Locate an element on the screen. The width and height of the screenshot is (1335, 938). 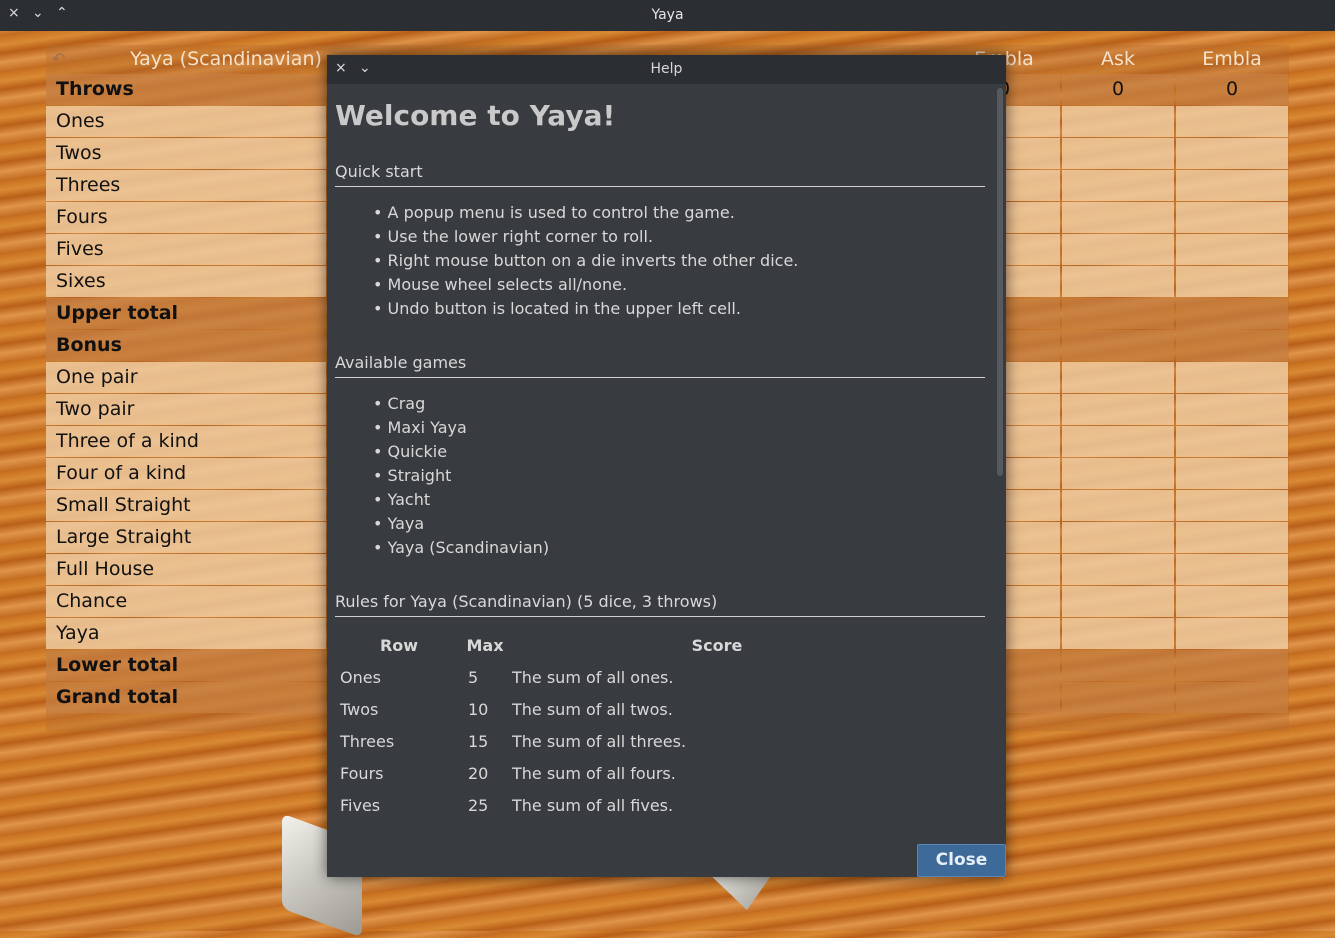
games-heading: Available games is located at coordinates (660, 365).